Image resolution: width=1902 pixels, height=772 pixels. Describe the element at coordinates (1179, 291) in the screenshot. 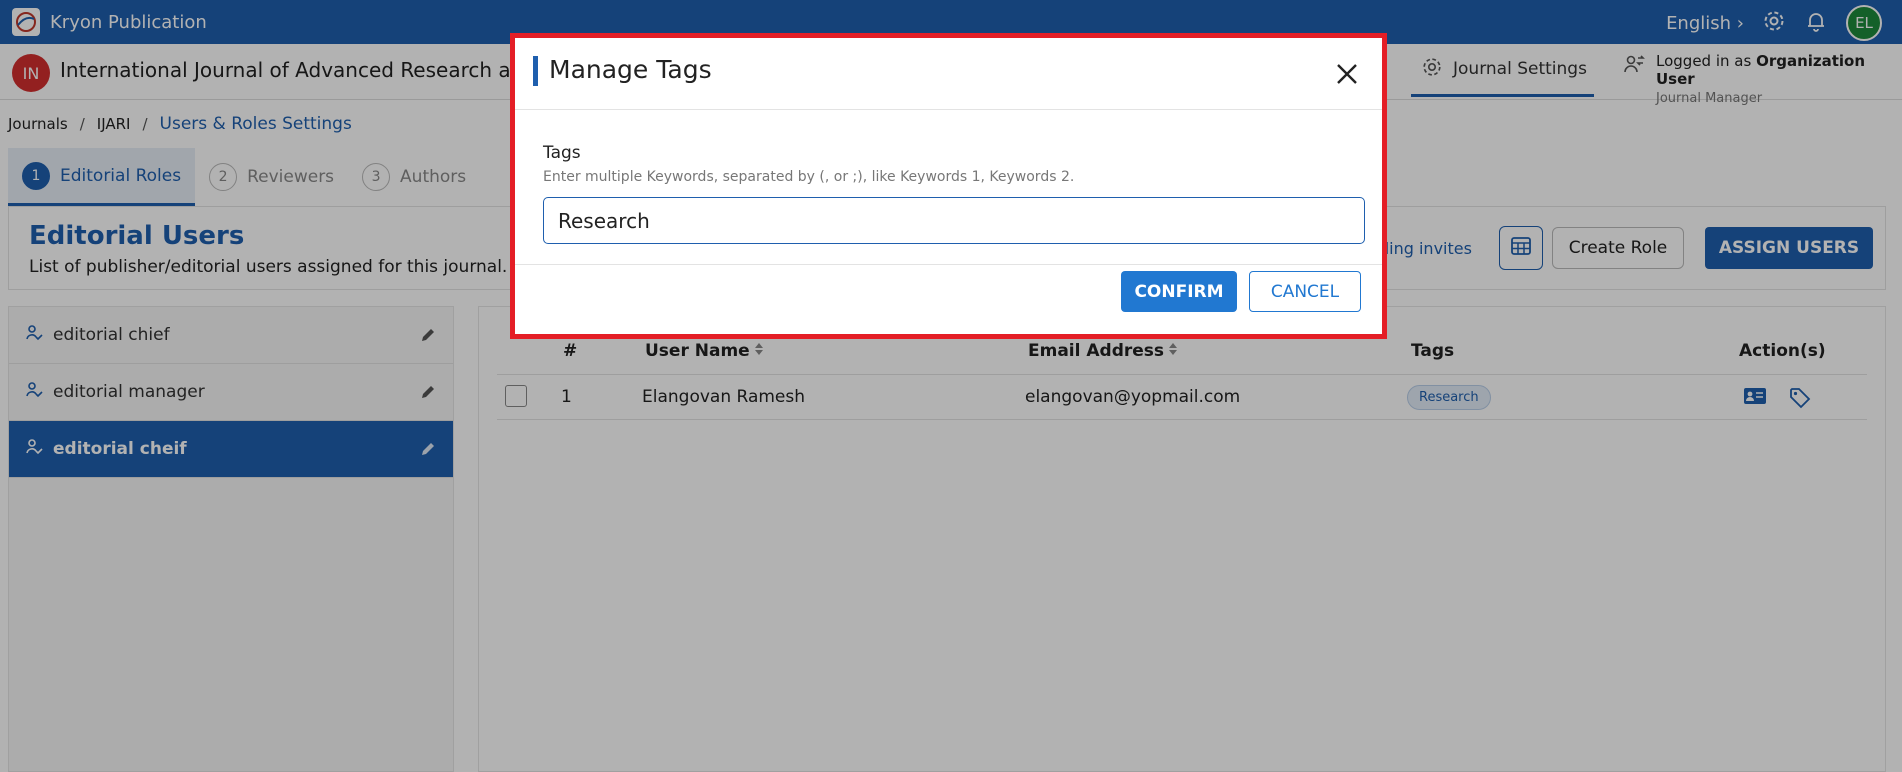

I see `confirm-button: CONFIRM` at that location.